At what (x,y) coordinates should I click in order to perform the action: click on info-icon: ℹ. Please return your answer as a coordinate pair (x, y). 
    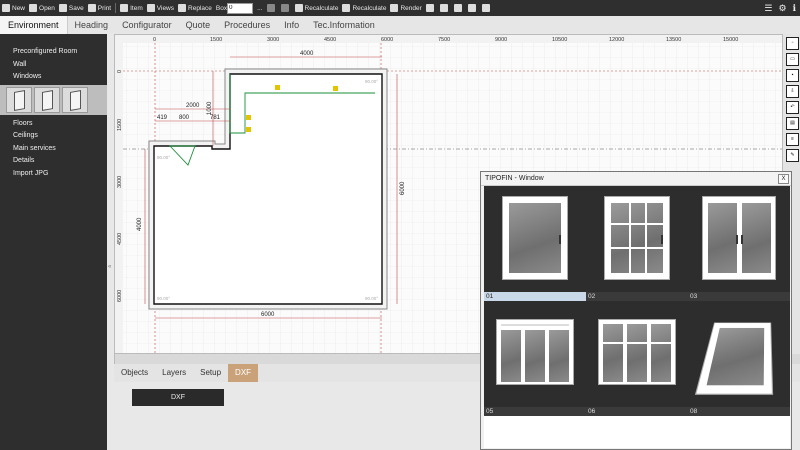
    Looking at the image, I should click on (794, 8).